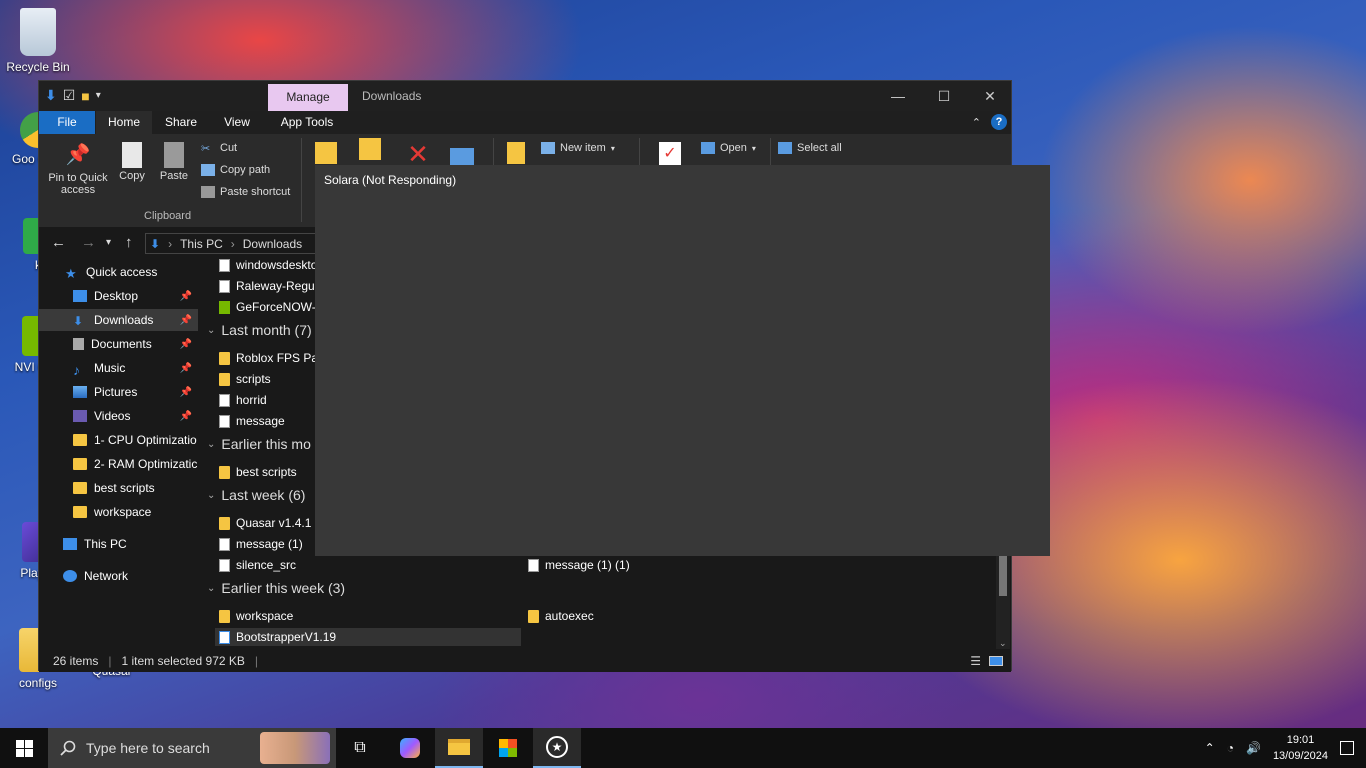  What do you see at coordinates (118, 320) in the screenshot?
I see `nav-downloads: ⬇ Downloads 📌` at bounding box center [118, 320].